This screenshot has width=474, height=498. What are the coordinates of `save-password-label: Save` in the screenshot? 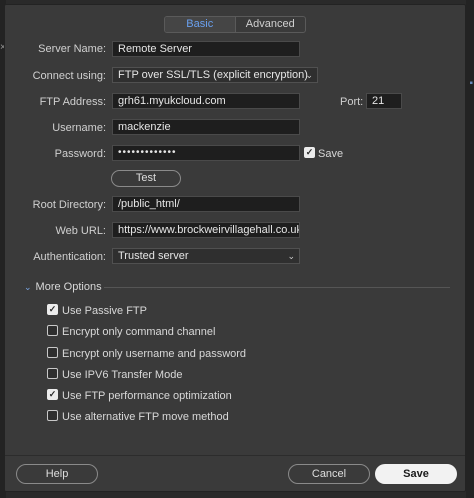 It's located at (331, 154).